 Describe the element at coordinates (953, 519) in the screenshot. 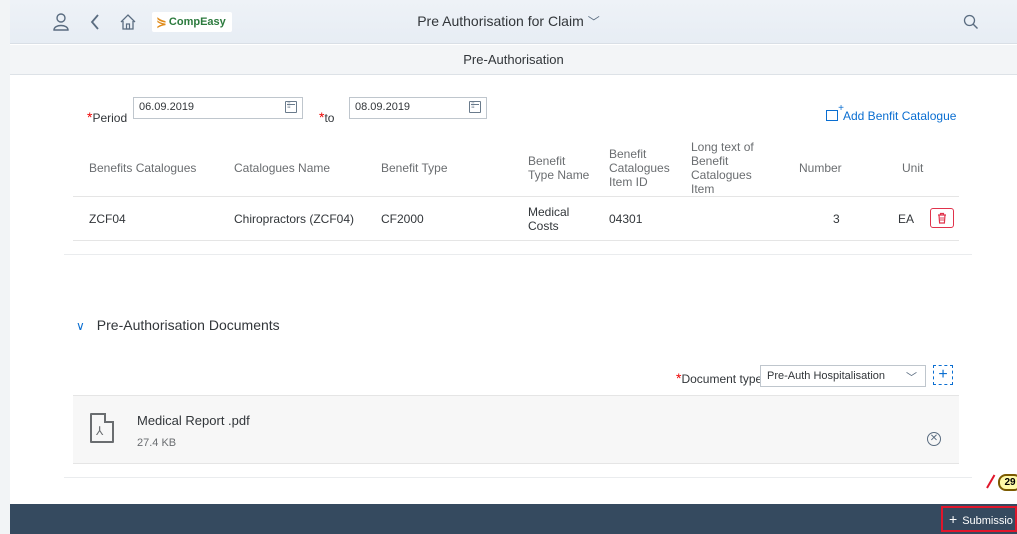

I see `plus-icon: +` at that location.